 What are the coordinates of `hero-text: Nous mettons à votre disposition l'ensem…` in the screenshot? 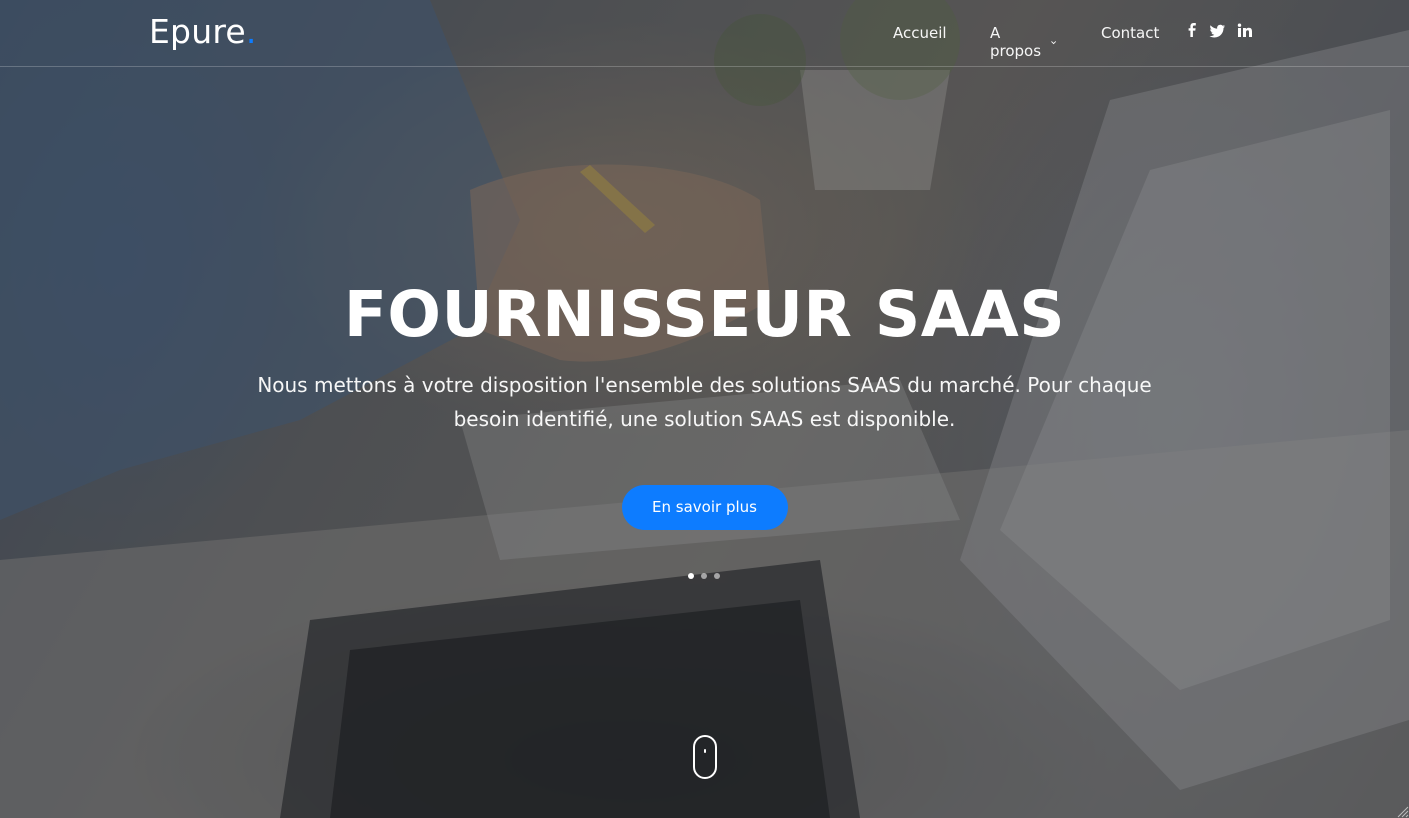 It's located at (704, 402).